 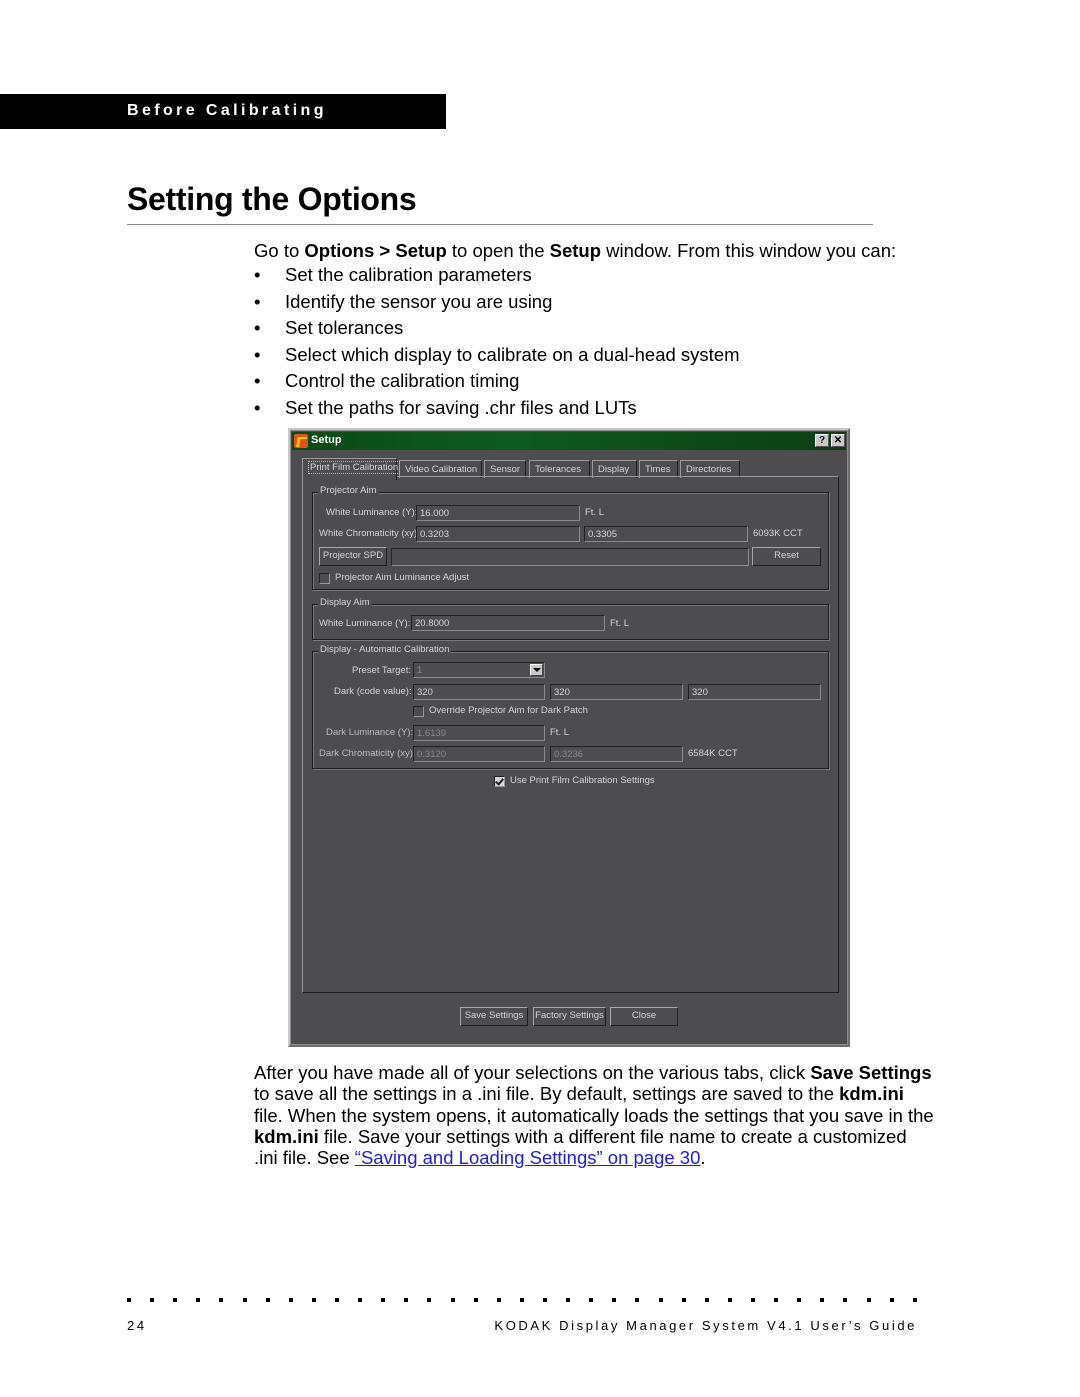 I want to click on dark-luminance-input: 1.6139, so click(x=479, y=733).